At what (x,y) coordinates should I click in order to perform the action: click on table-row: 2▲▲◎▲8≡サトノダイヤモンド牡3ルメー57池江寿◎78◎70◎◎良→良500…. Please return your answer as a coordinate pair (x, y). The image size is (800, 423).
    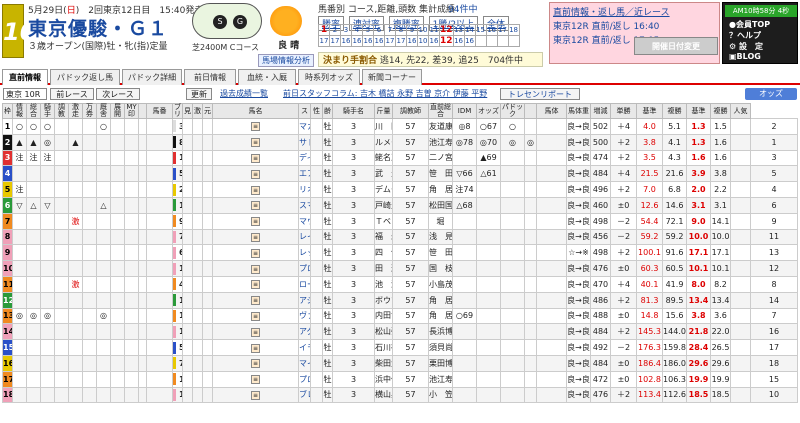
    Looking at the image, I should click on (400, 142).